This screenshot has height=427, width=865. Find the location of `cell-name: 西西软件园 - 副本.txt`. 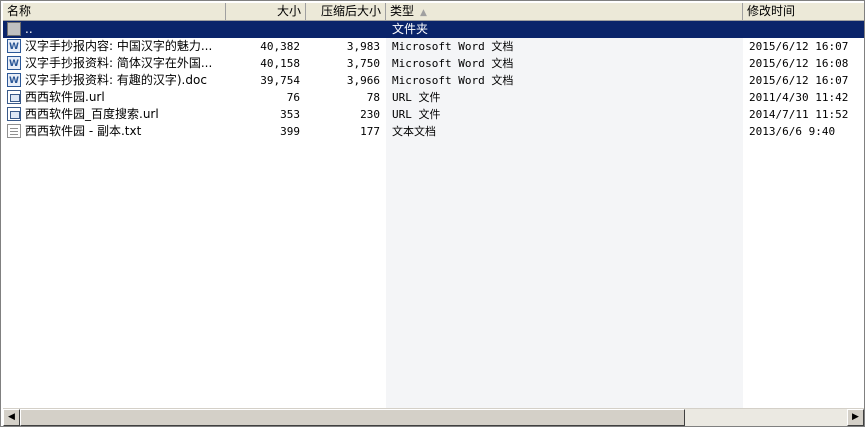

cell-name: 西西软件园 - 副本.txt is located at coordinates (83, 131).